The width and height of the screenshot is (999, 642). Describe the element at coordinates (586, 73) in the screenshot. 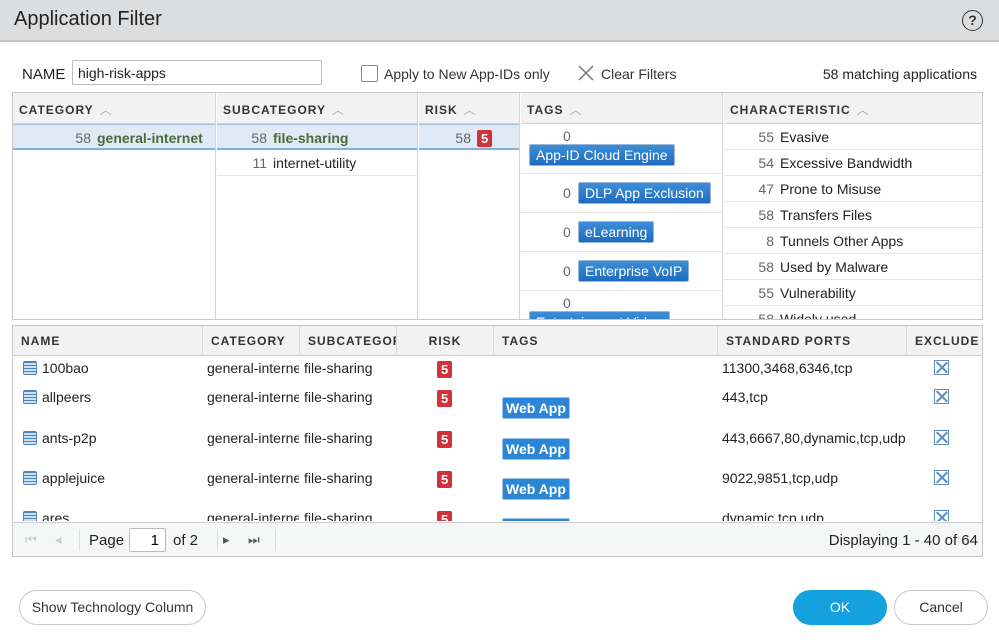

I see `clear-filters-icon` at that location.